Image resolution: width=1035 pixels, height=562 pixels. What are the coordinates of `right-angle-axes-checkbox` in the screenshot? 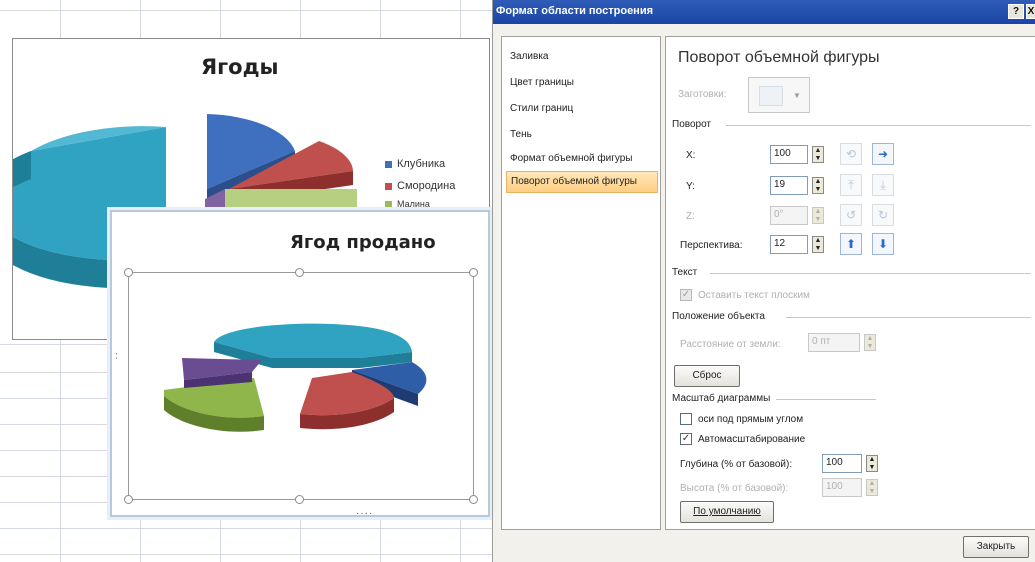 It's located at (686, 419).